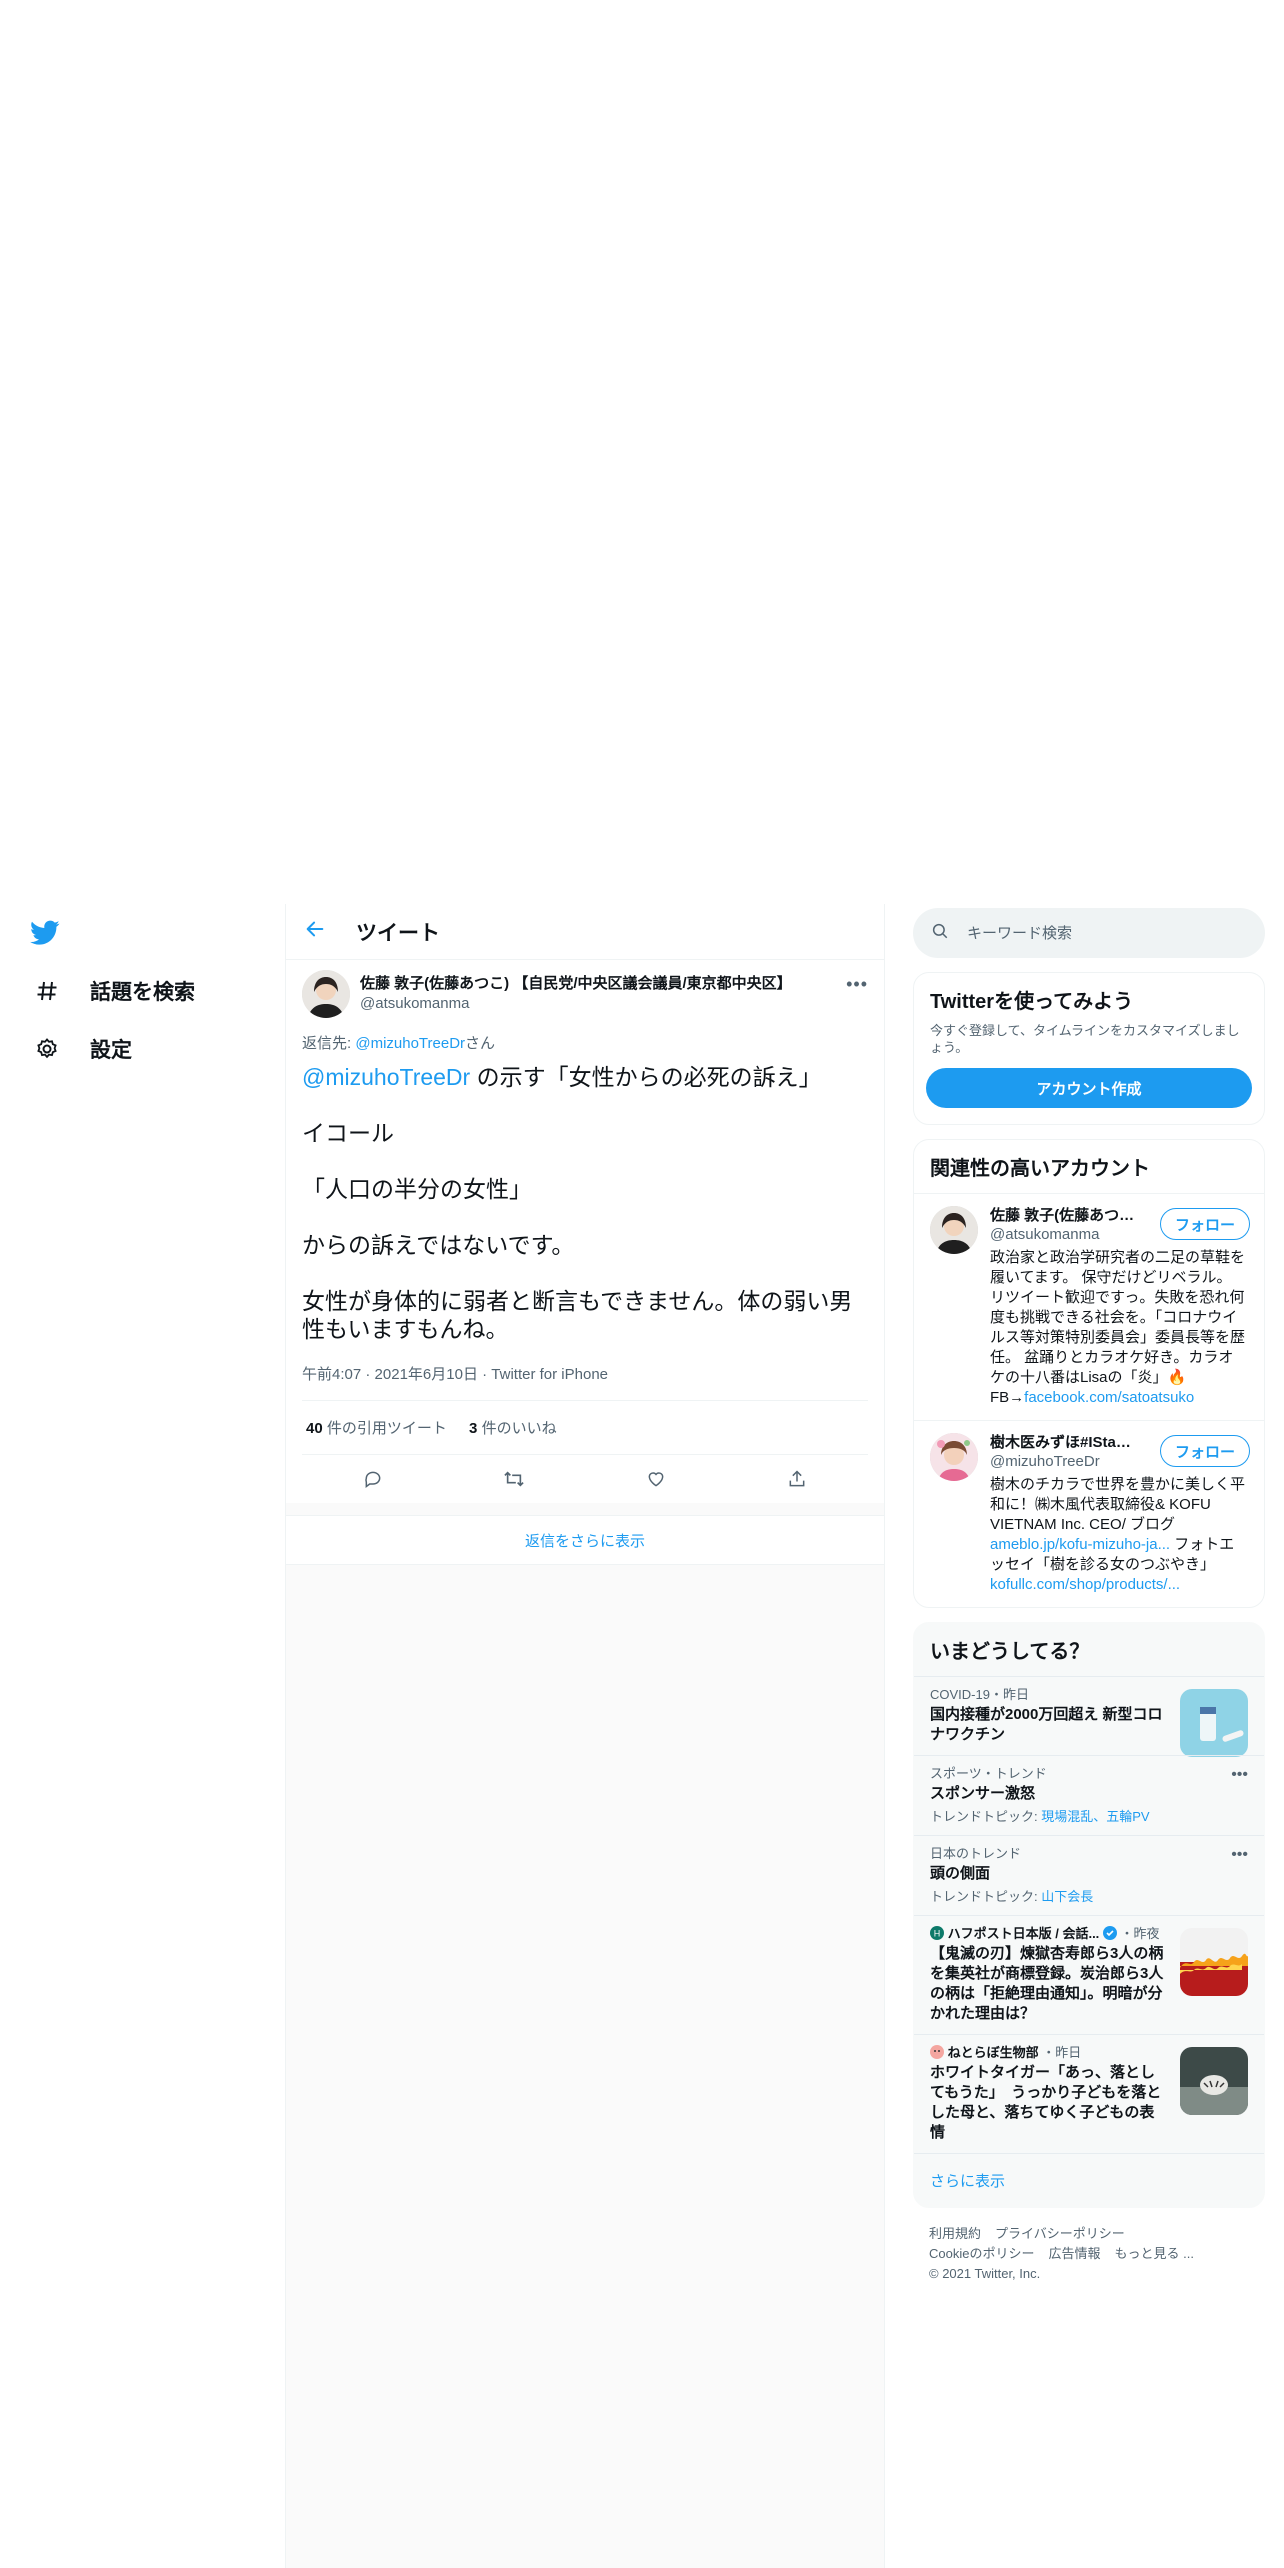 Image resolution: width=1284 pixels, height=2568 pixels. Describe the element at coordinates (981, 2253) in the screenshot. I see `footer-link-cookies: Cookieのポリシー` at that location.